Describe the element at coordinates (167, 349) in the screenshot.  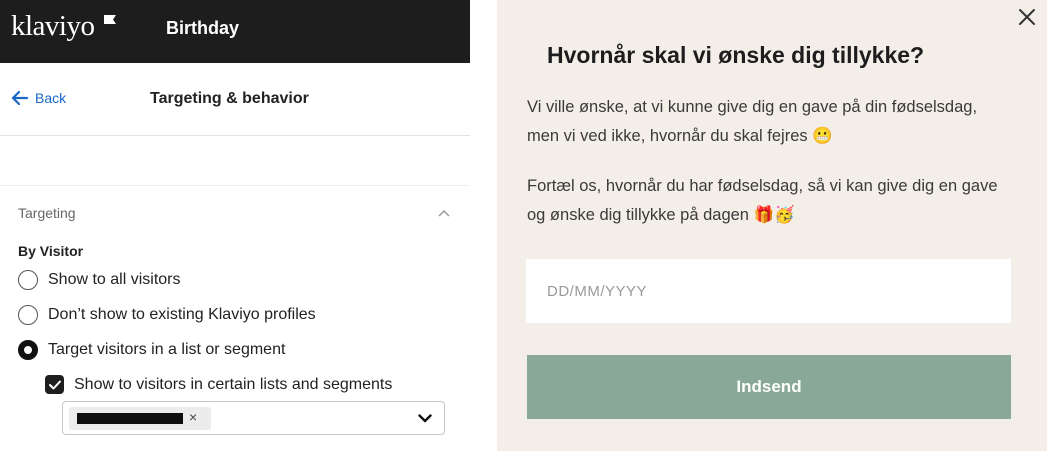
I see `radio-label: Target visitors in a list or segment` at that location.